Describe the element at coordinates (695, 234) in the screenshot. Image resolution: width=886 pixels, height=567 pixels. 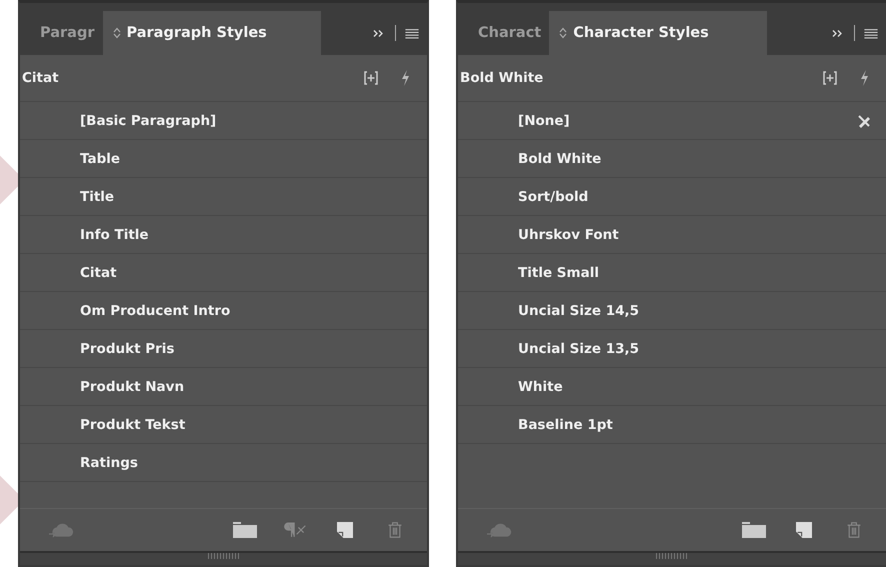
I see `style-list-item: Uhrskov Font` at that location.